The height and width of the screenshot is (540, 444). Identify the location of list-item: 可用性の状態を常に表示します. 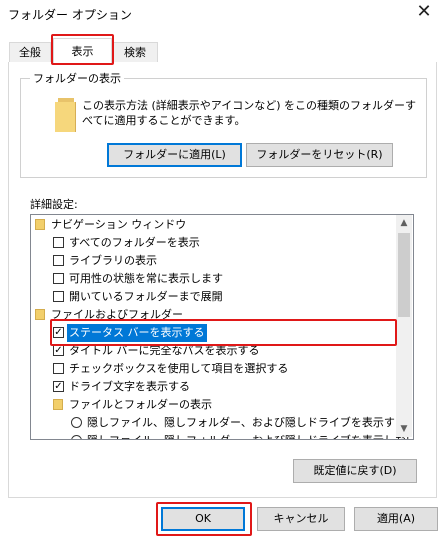
(214, 279).